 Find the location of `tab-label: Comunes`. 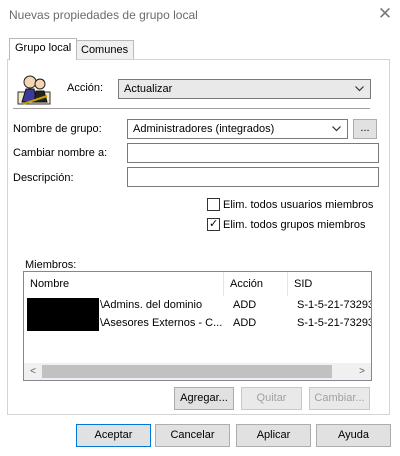

tab-label: Comunes is located at coordinates (105, 50).